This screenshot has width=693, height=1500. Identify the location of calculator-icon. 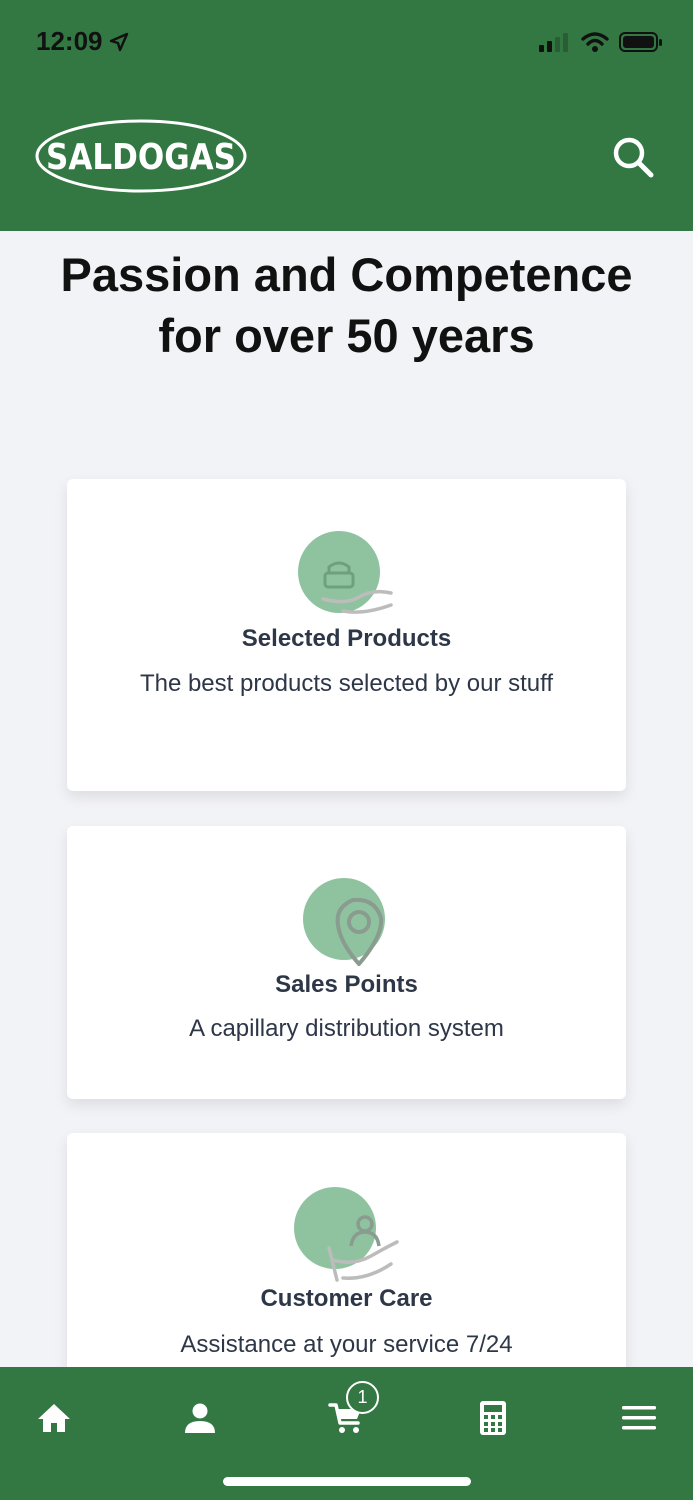
(493, 1418).